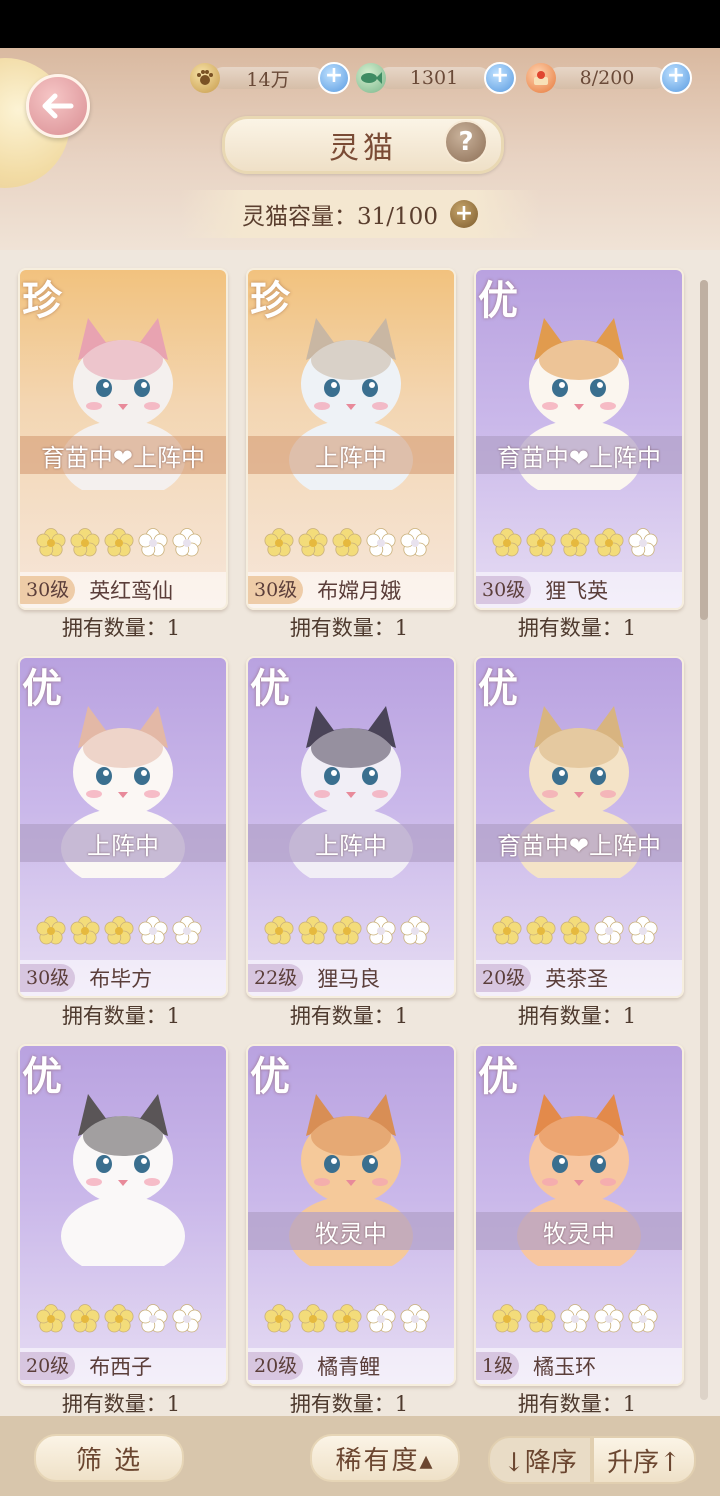 The height and width of the screenshot is (1496, 720). What do you see at coordinates (498, 1366) in the screenshot?
I see `cat-level: 1级` at bounding box center [498, 1366].